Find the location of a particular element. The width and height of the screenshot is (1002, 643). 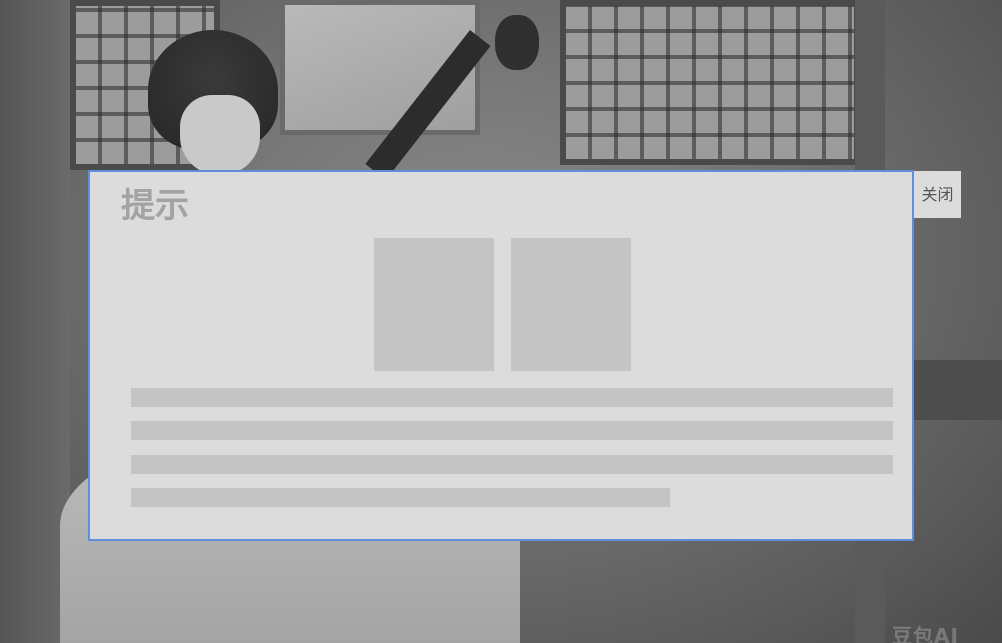

background-window-right is located at coordinates (710, 82).